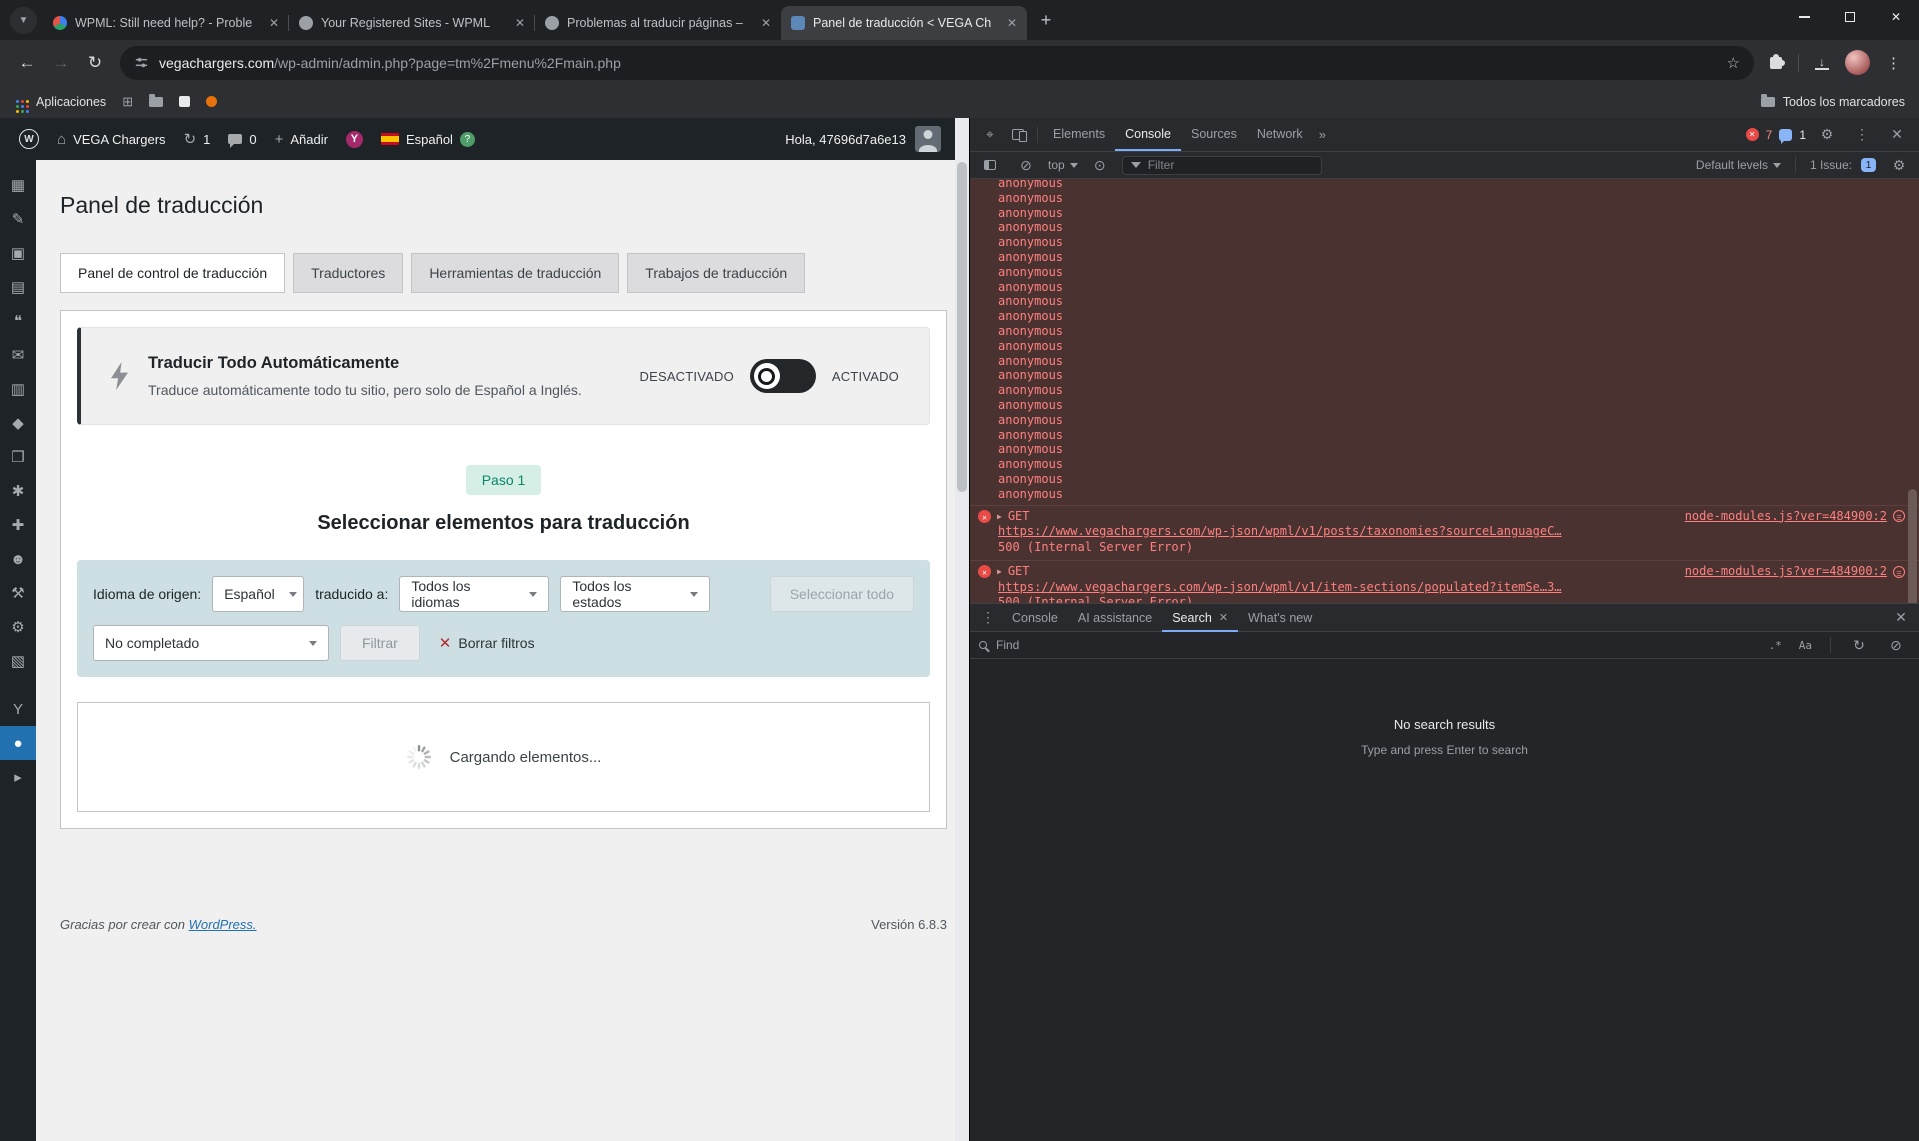  I want to click on yoast-menu: Y, so click(354, 139).